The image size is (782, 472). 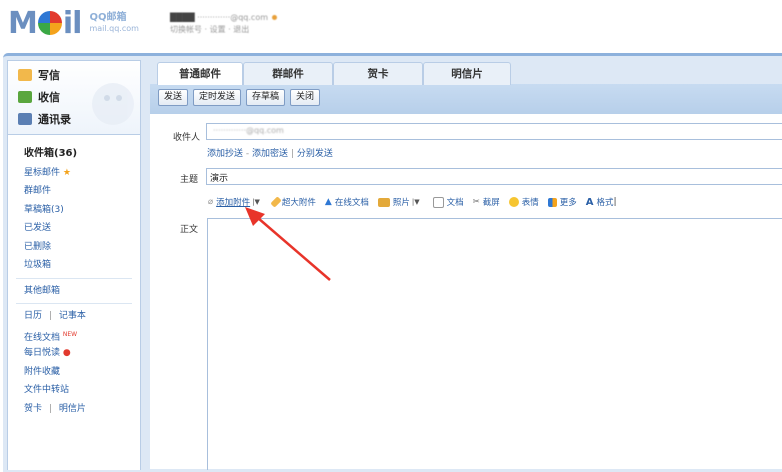 What do you see at coordinates (552, 202) in the screenshot?
I see `more-grid-icon` at bounding box center [552, 202].